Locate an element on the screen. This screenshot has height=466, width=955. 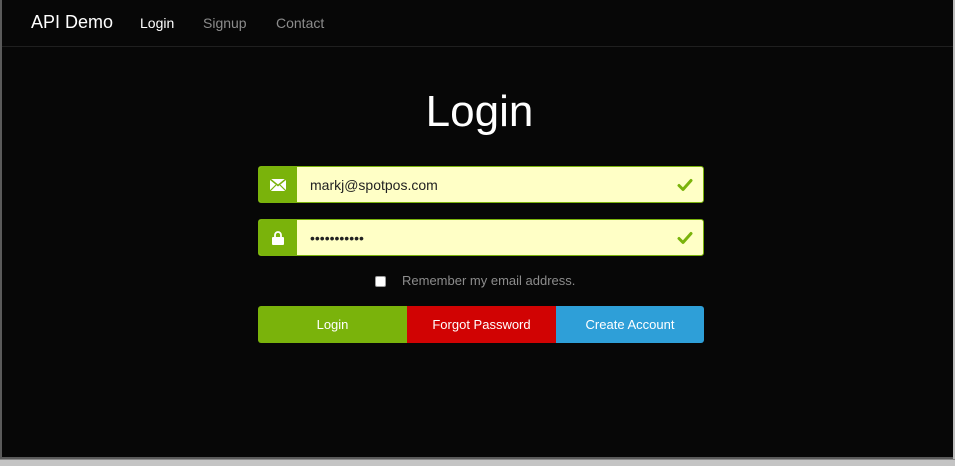
password-input is located at coordinates (478, 237).